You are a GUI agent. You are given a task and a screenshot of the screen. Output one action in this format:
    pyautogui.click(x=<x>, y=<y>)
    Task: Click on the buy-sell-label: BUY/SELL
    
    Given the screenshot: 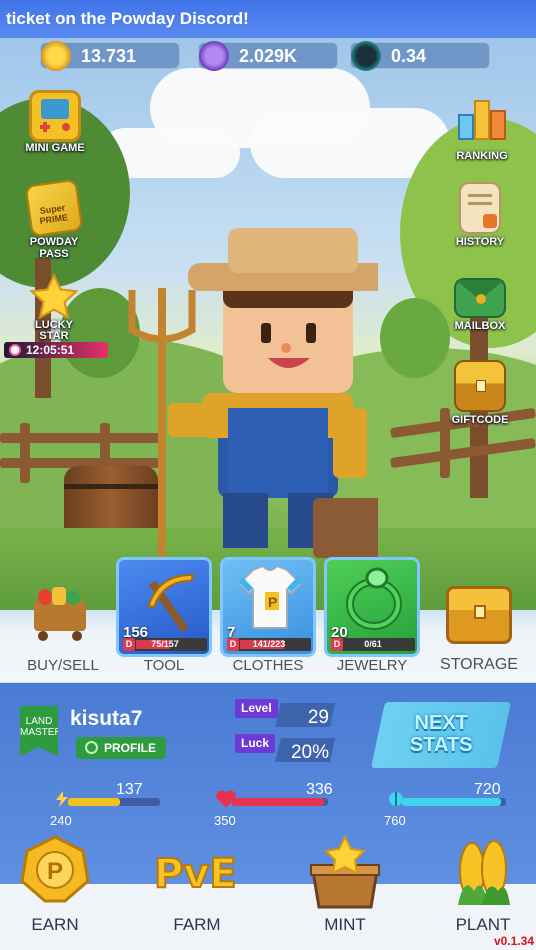 What is the action you would take?
    pyautogui.click(x=63, y=665)
    